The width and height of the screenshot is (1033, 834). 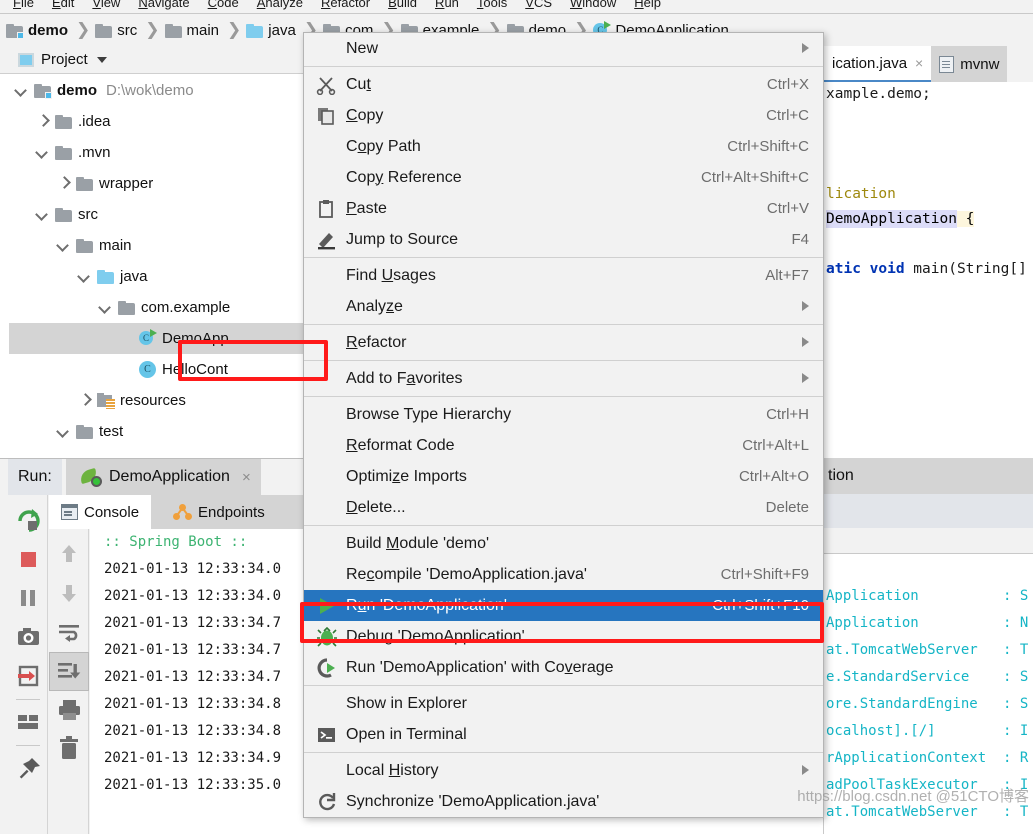 I want to click on export-icon, so click(x=28, y=676).